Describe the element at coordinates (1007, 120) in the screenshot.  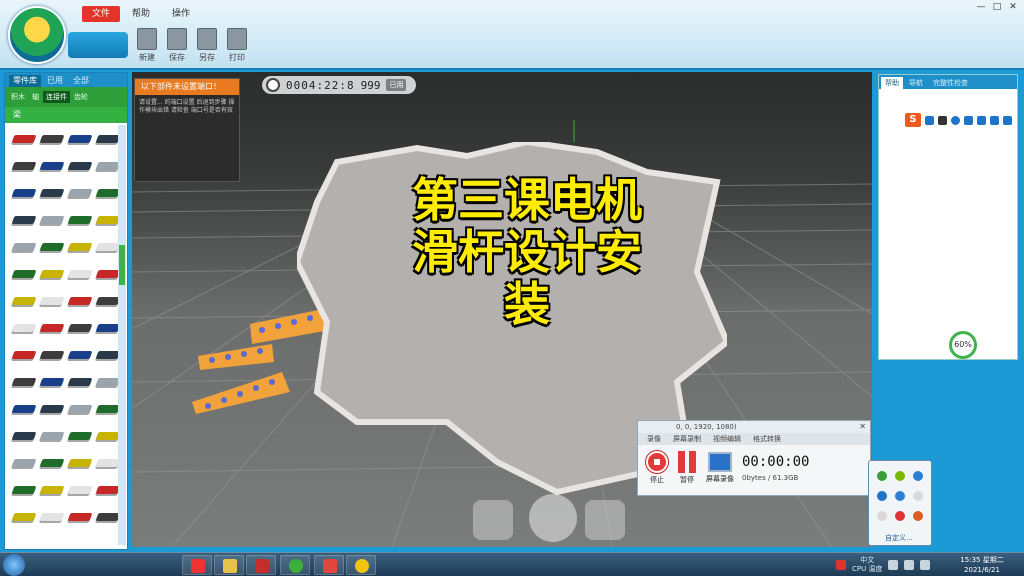
I see `ime-menu-icon` at that location.